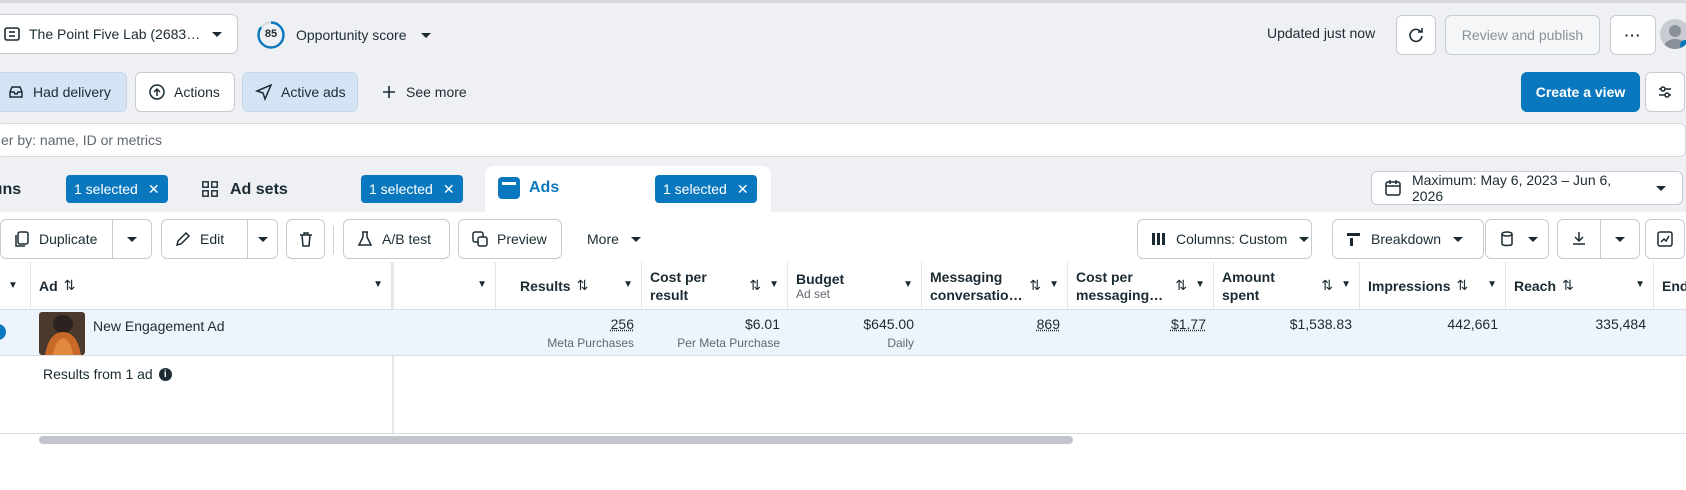 The image size is (1686, 490). I want to click on adsets-selected-badge: 1 selected ✕, so click(412, 189).